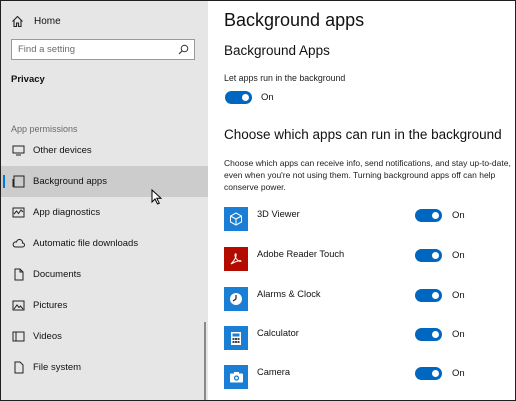  What do you see at coordinates (104, 150) in the screenshot?
I see `sidebar-item-other-devices: Other devices` at bounding box center [104, 150].